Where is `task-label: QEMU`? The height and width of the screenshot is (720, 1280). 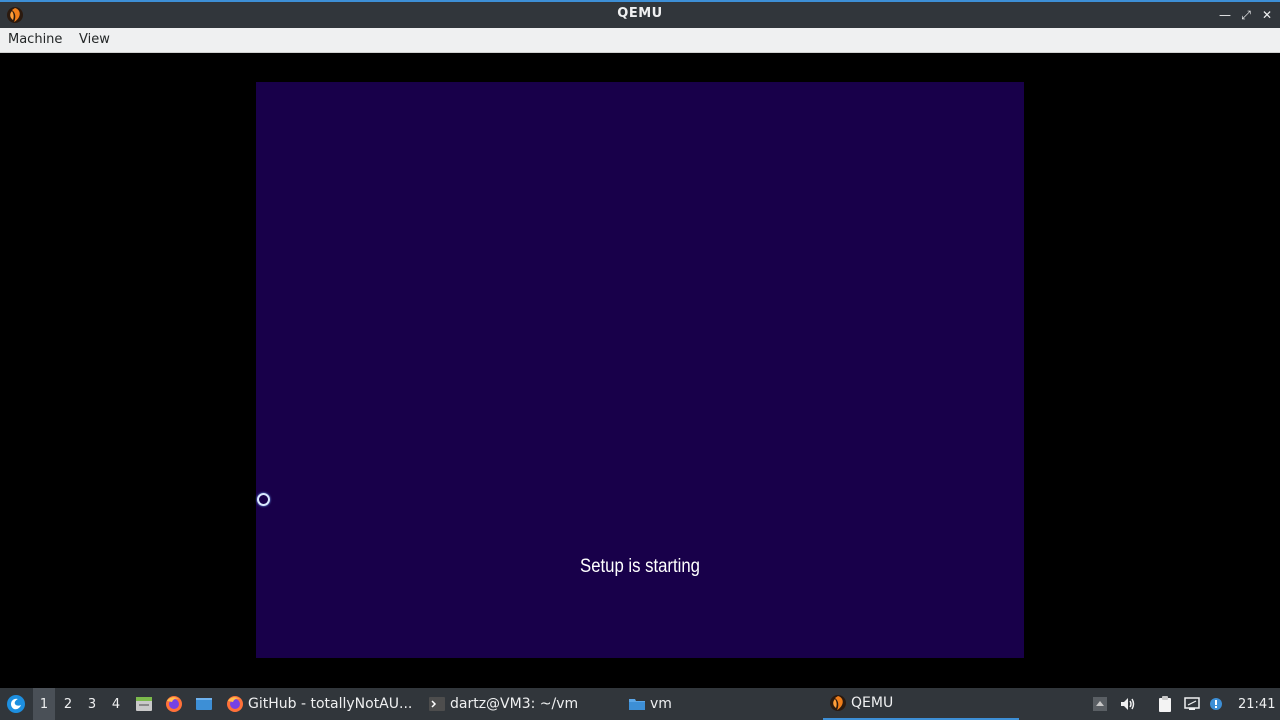
task-label: QEMU is located at coordinates (872, 703).